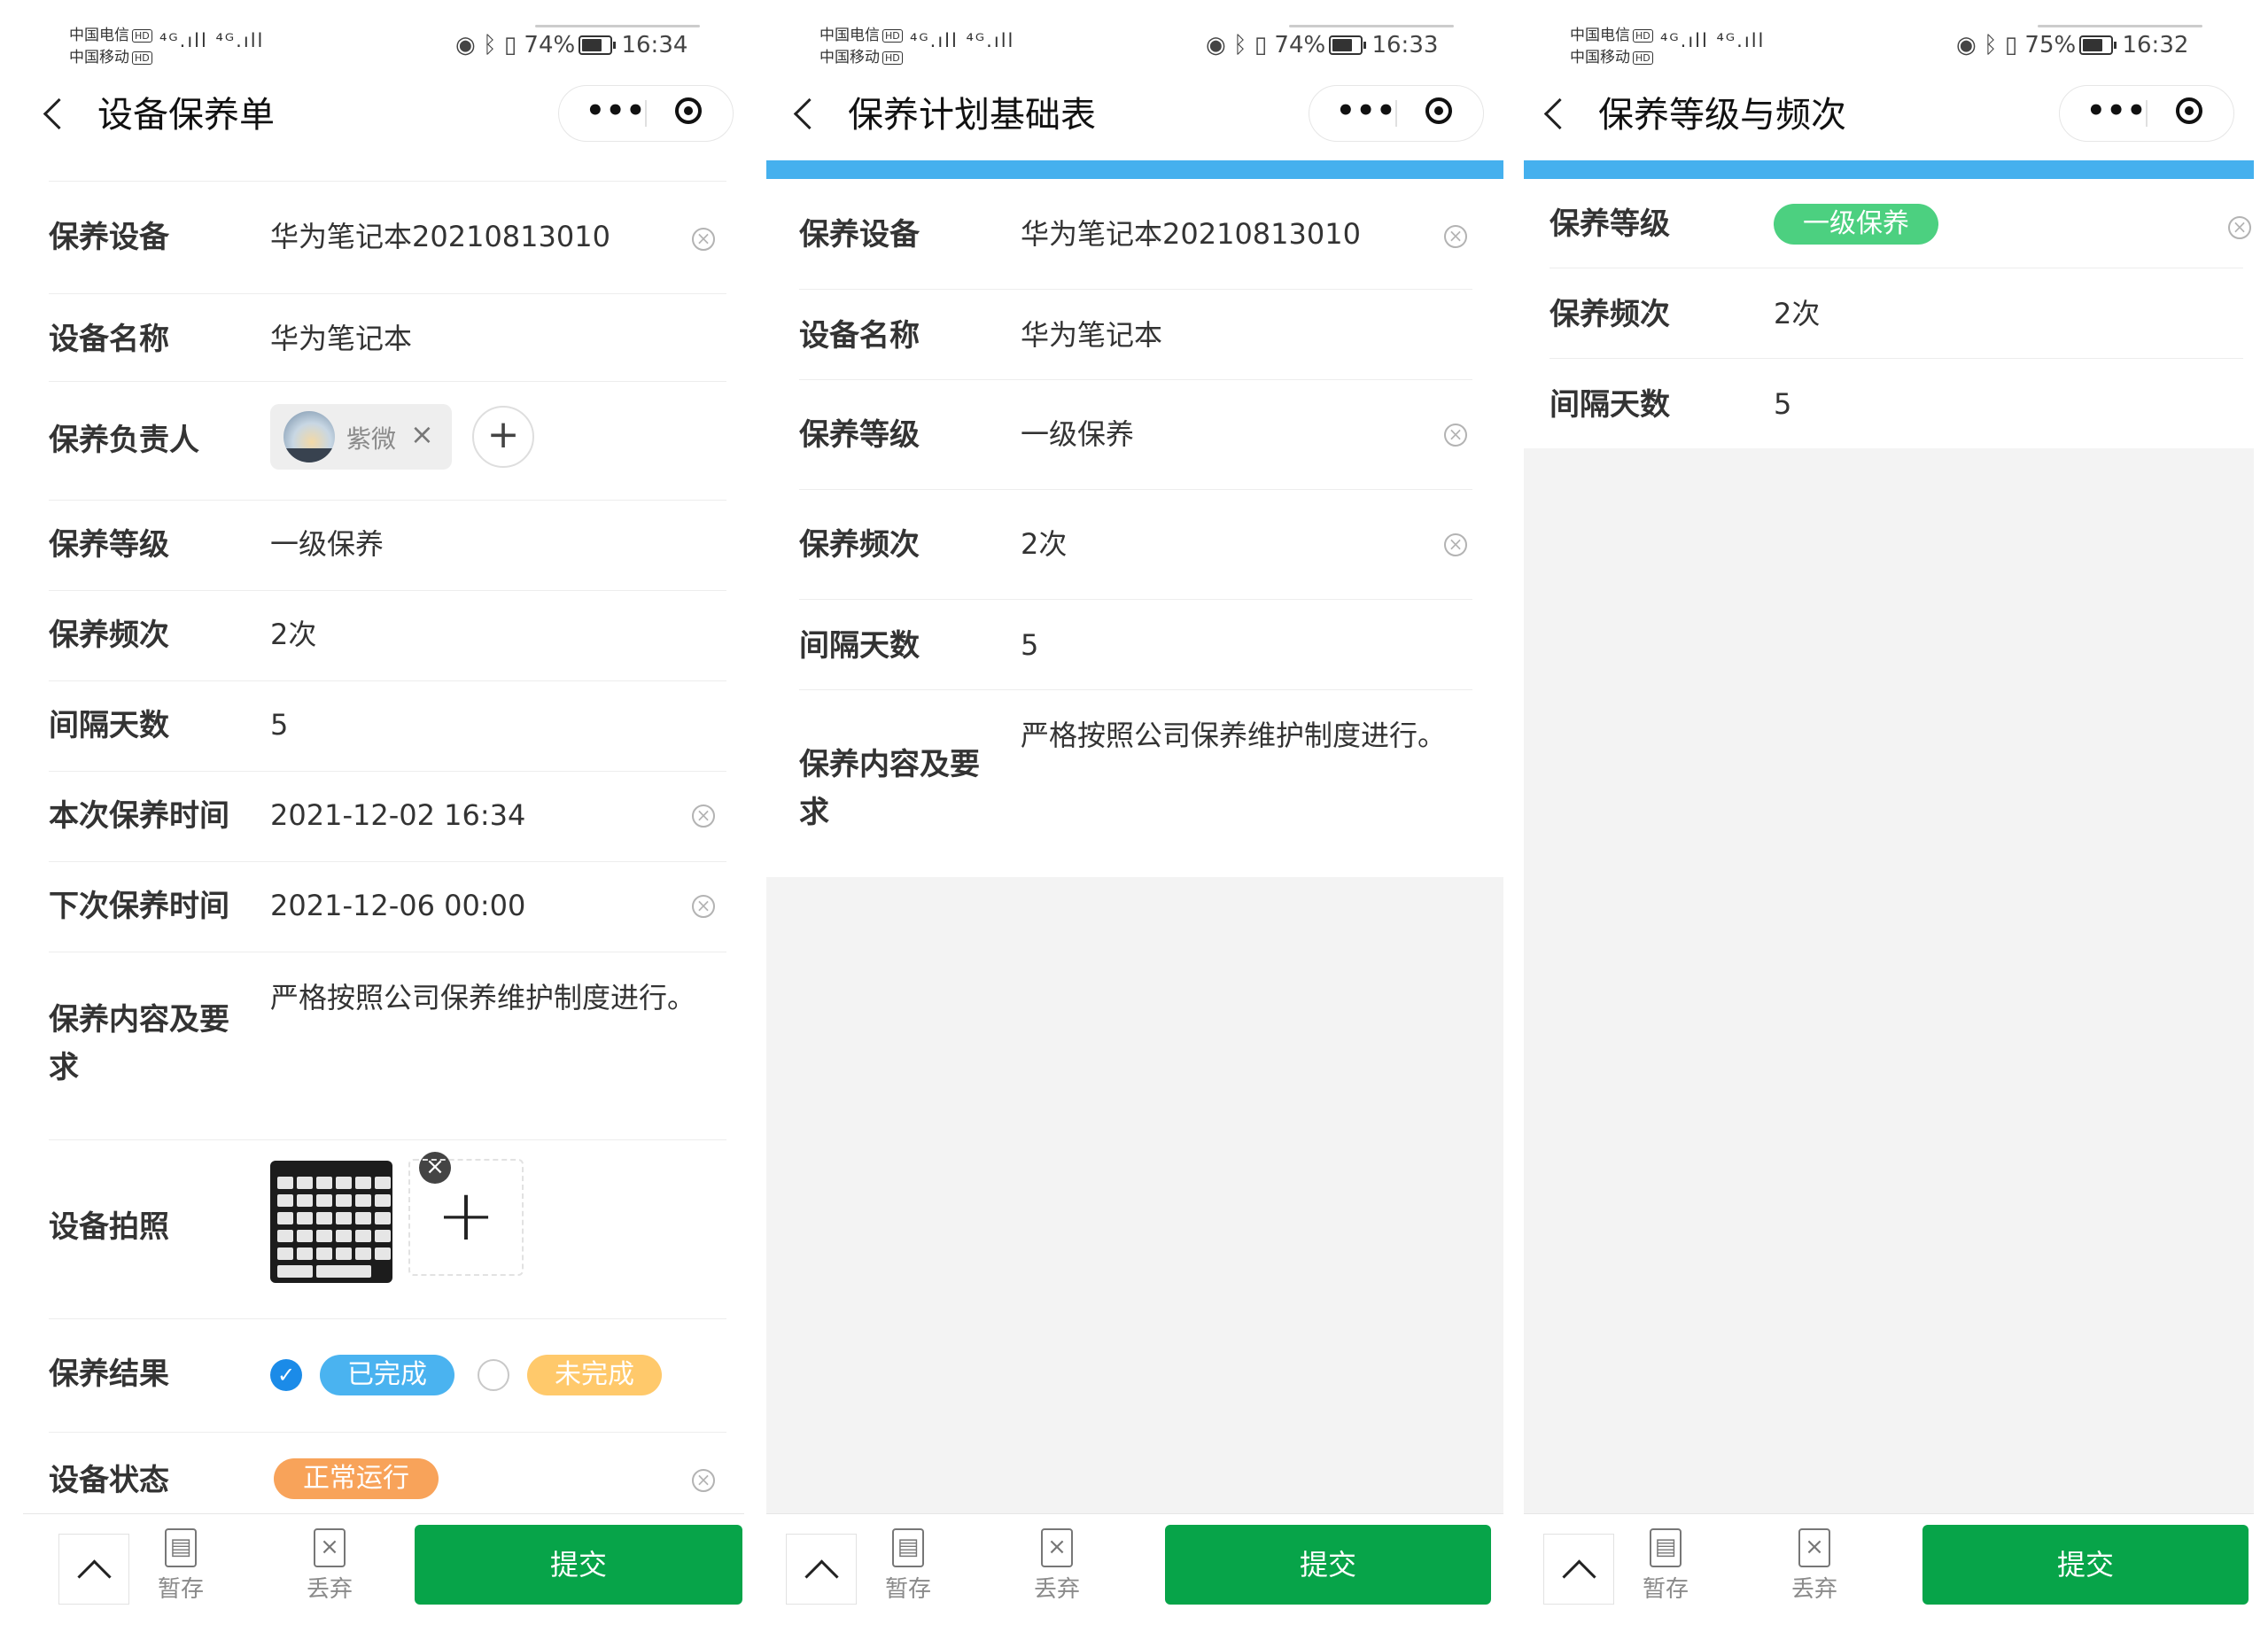 The image size is (2268, 1640). What do you see at coordinates (286, 1375) in the screenshot?
I see `check-icon: ✓` at bounding box center [286, 1375].